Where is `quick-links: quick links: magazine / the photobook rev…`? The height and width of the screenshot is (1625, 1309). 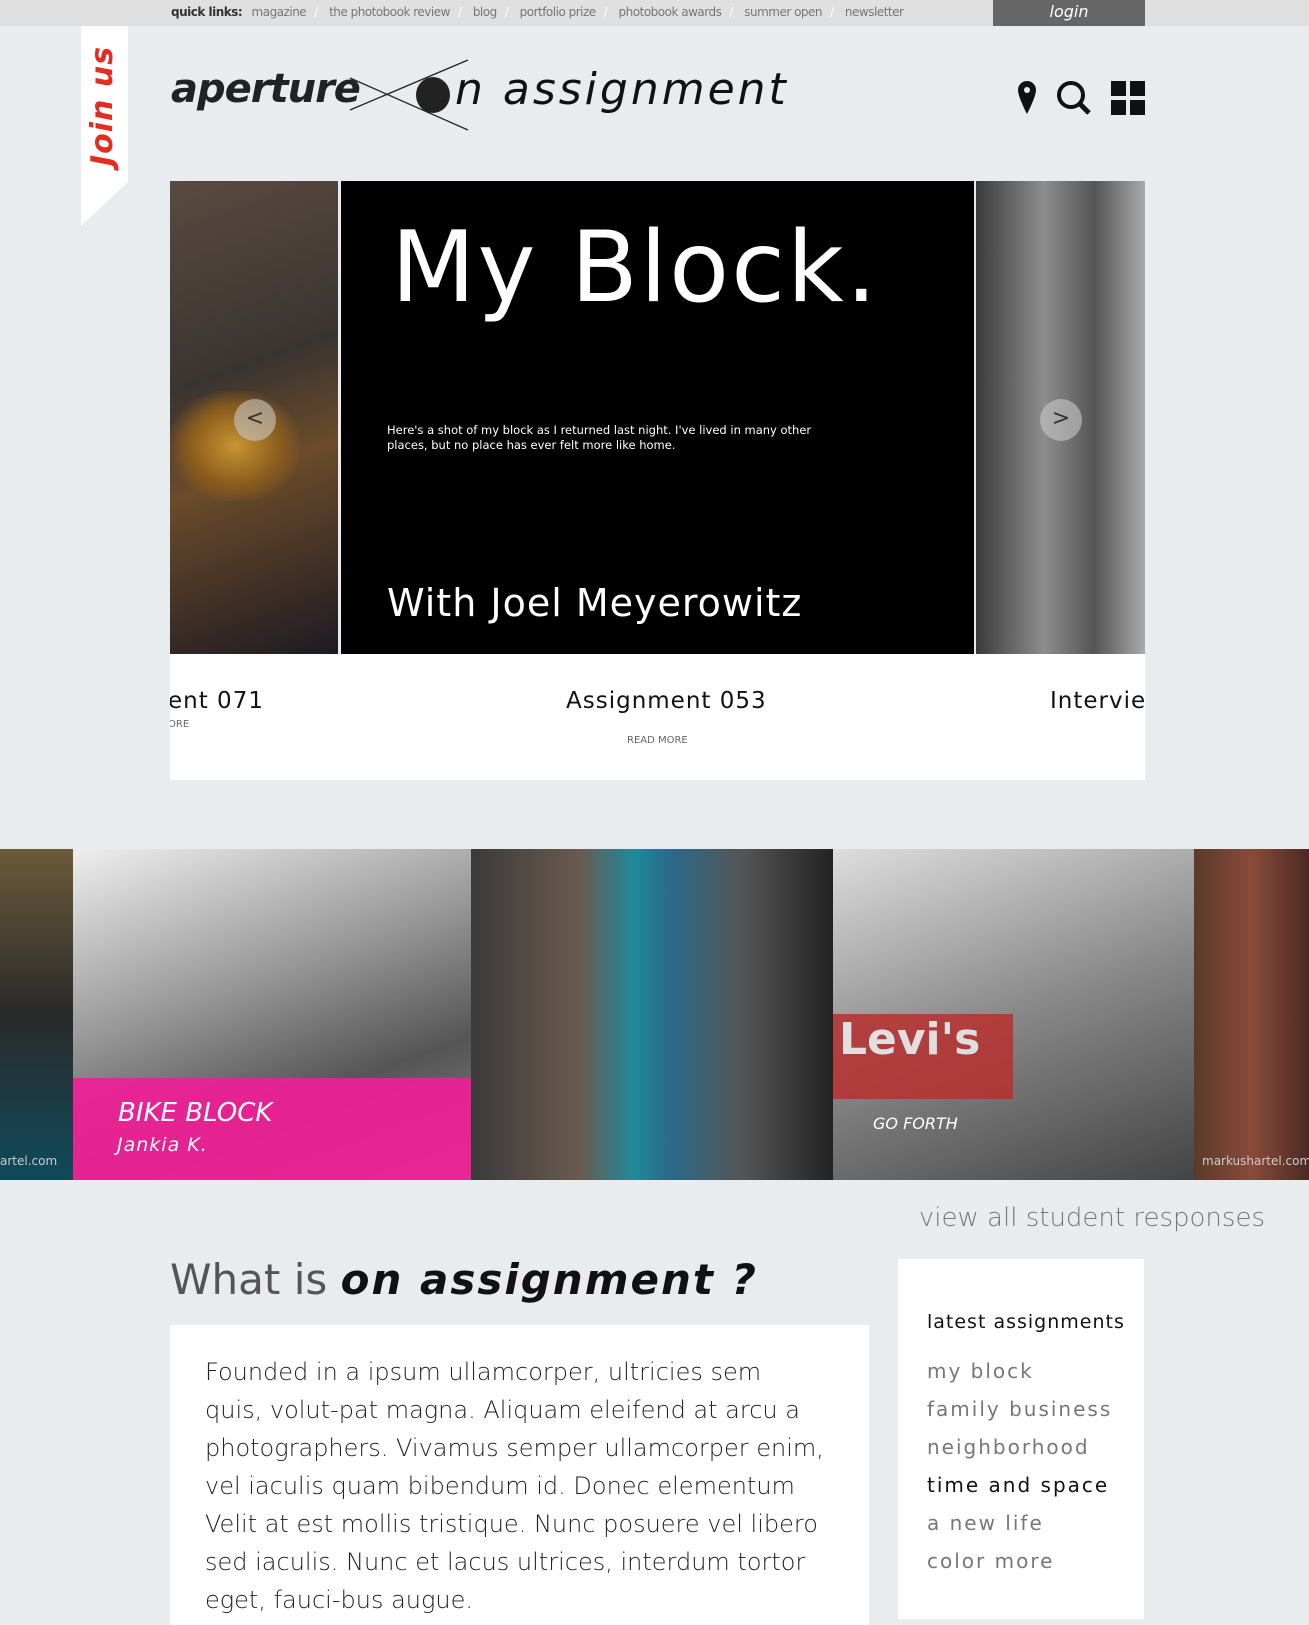 quick-links: quick links: magazine / the photobook rev… is located at coordinates (537, 12).